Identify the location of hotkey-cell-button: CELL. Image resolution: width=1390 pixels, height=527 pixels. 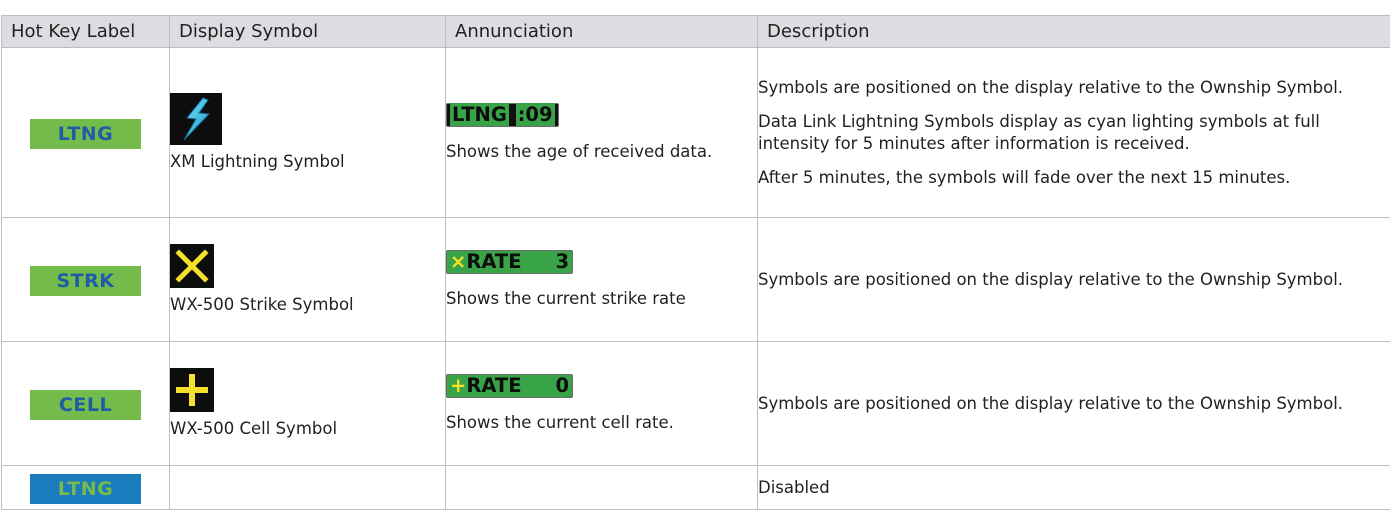
(85, 404).